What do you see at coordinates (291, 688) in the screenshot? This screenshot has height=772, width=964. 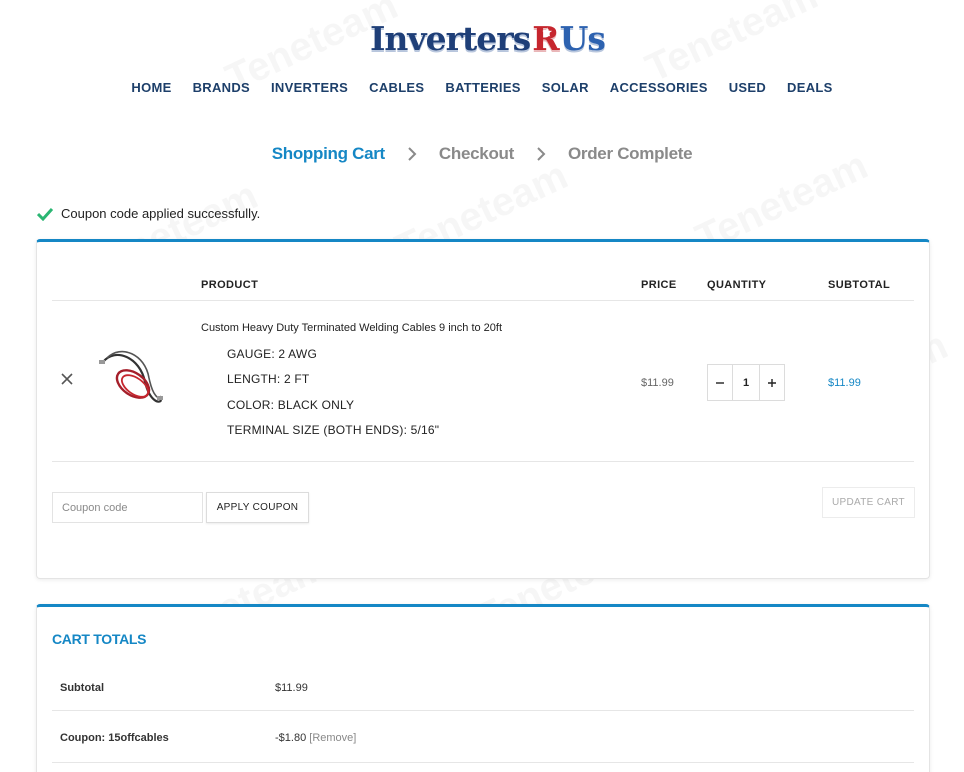 I see `subtotal-value: $11.99` at bounding box center [291, 688].